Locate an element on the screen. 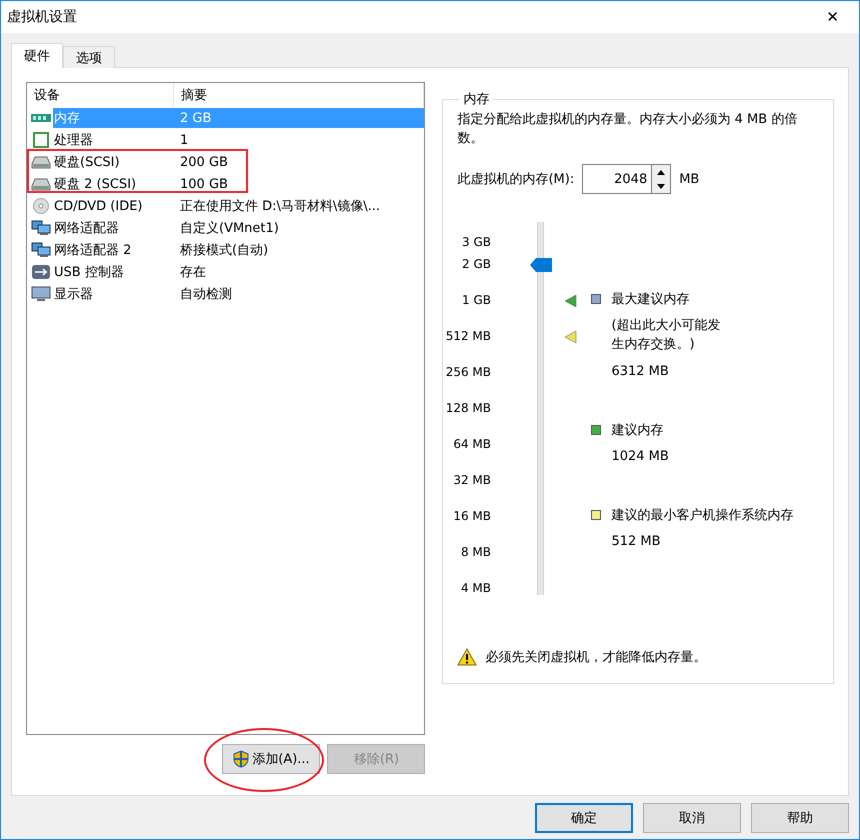 This screenshot has height=840, width=860. scale-label: 32 MB is located at coordinates (472, 480).